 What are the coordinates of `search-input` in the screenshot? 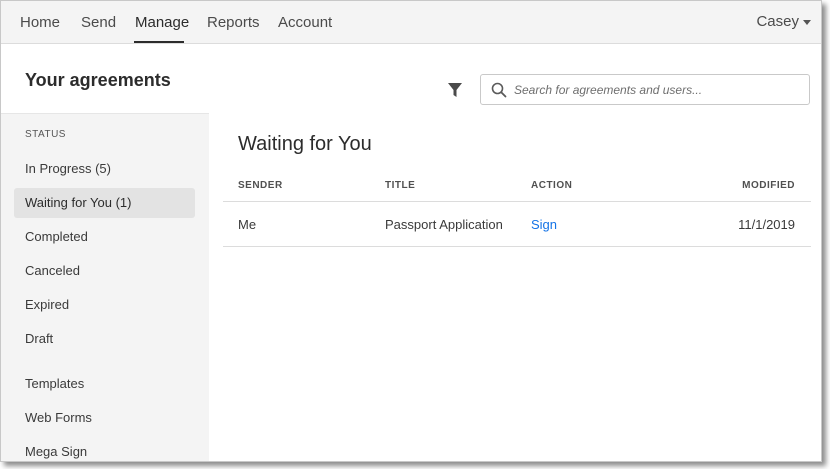 It's located at (659, 90).